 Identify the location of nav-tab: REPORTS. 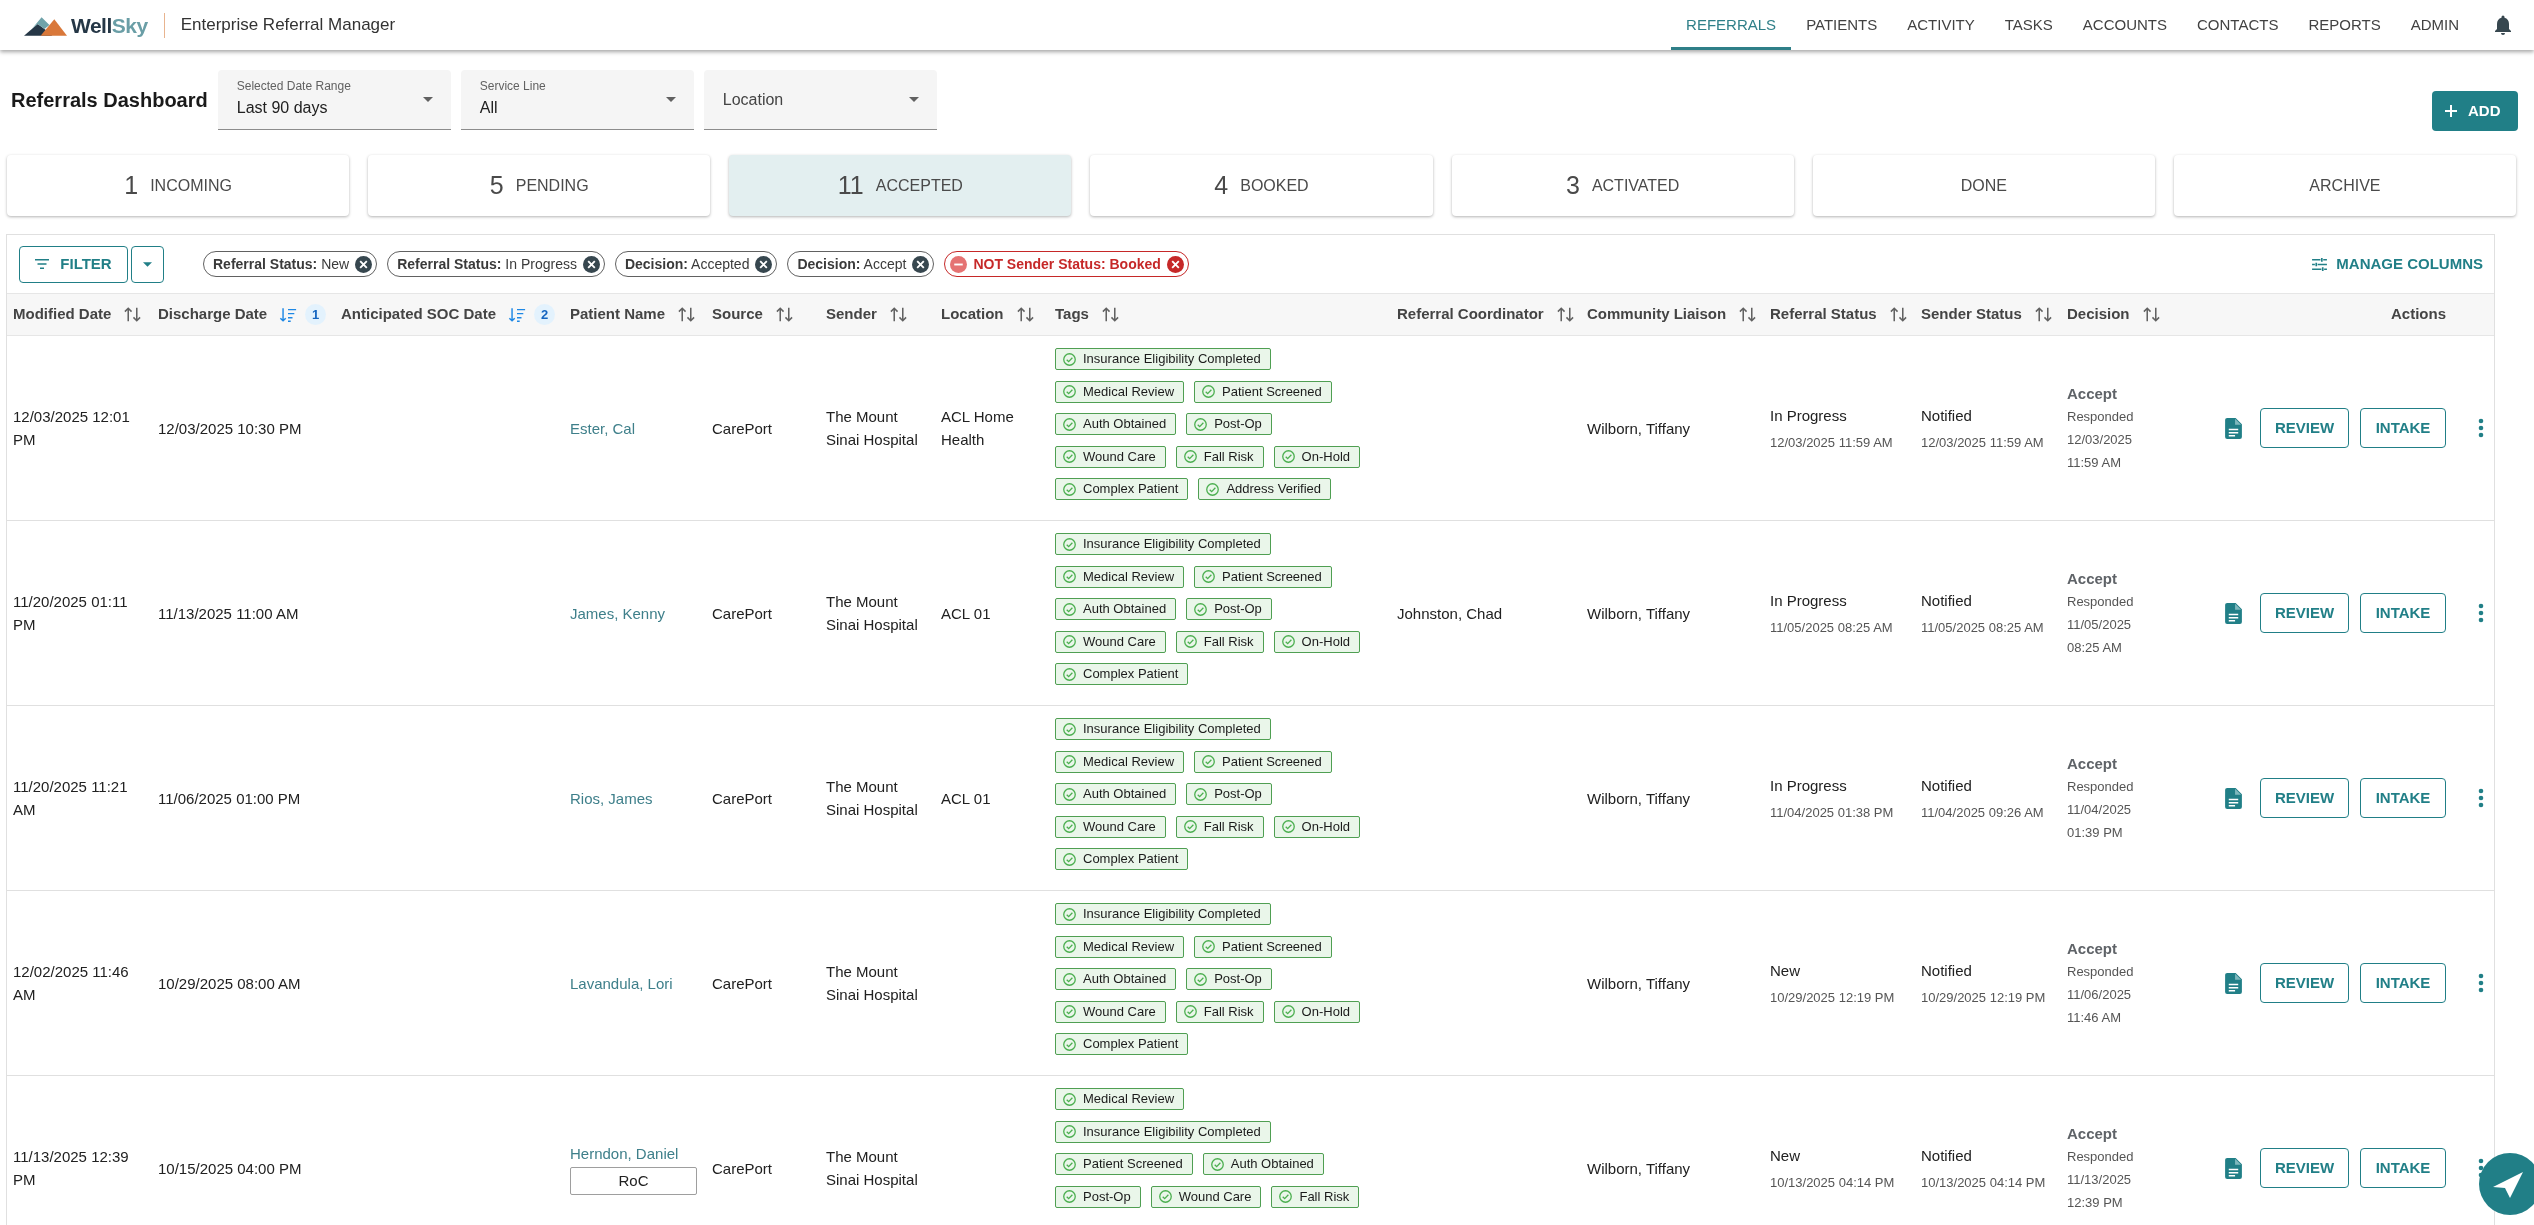
(2344, 25).